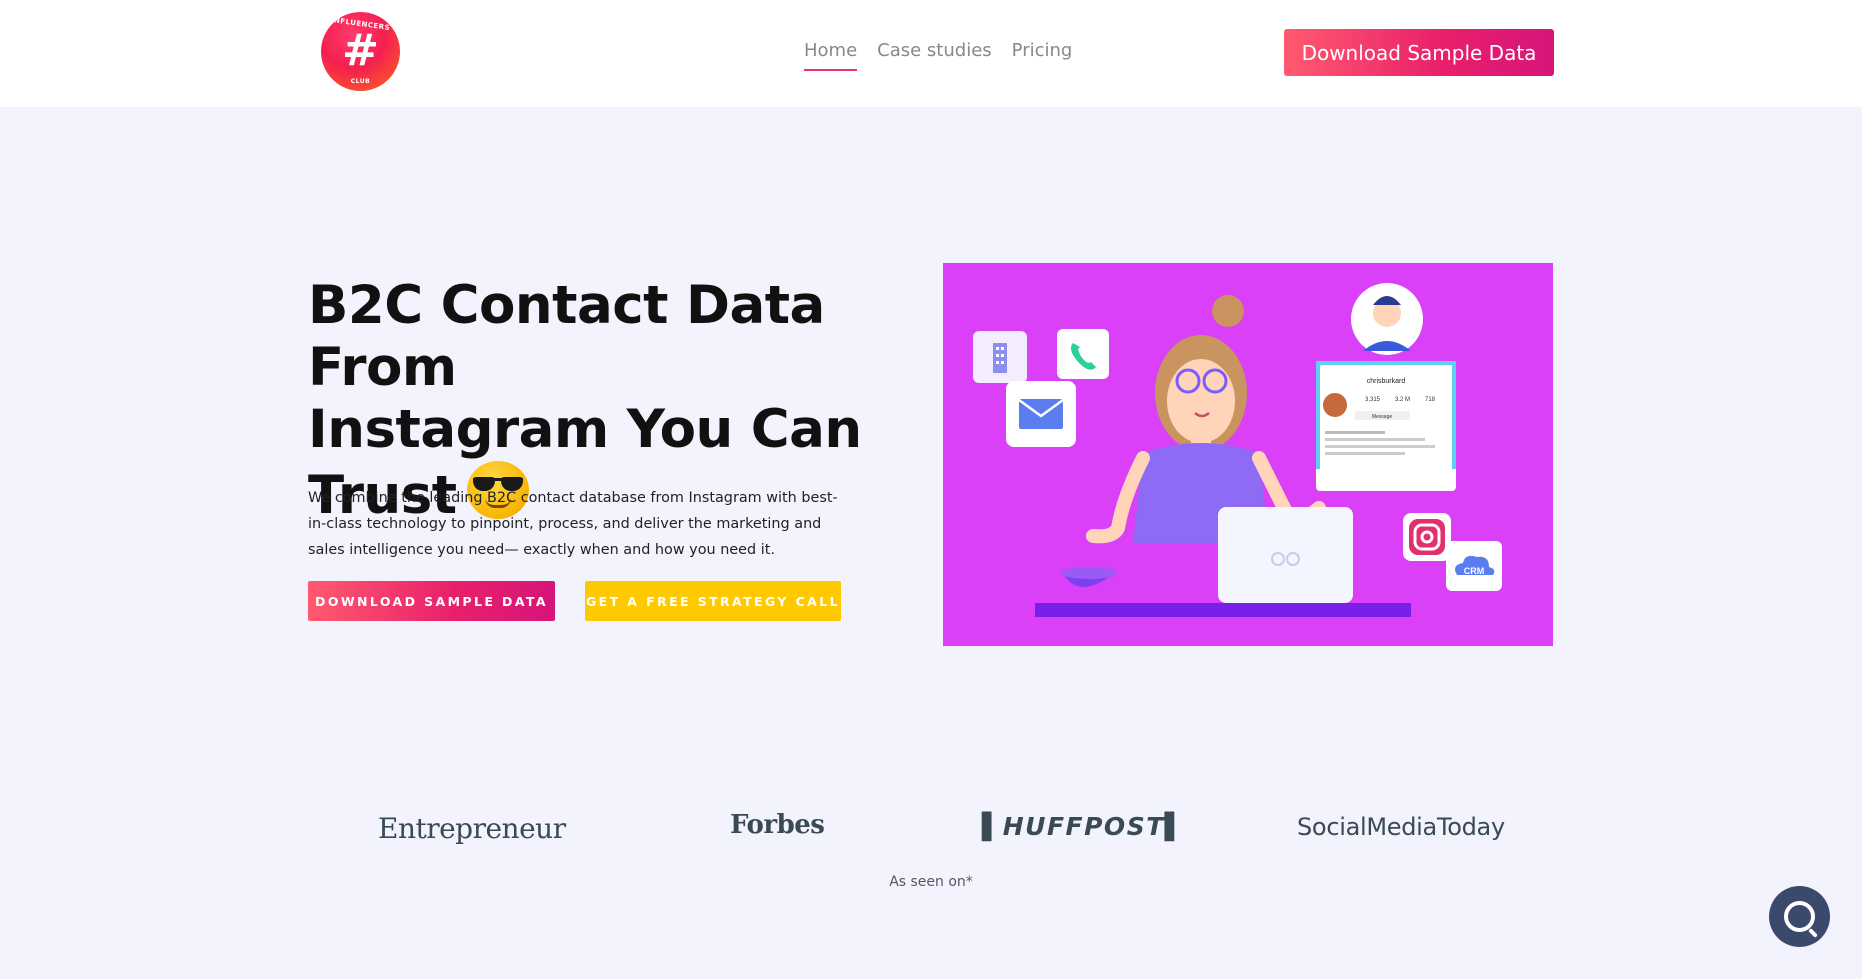 The height and width of the screenshot is (979, 1862). What do you see at coordinates (992, 826) in the screenshot?
I see `huffpost-mark-left: ▌` at bounding box center [992, 826].